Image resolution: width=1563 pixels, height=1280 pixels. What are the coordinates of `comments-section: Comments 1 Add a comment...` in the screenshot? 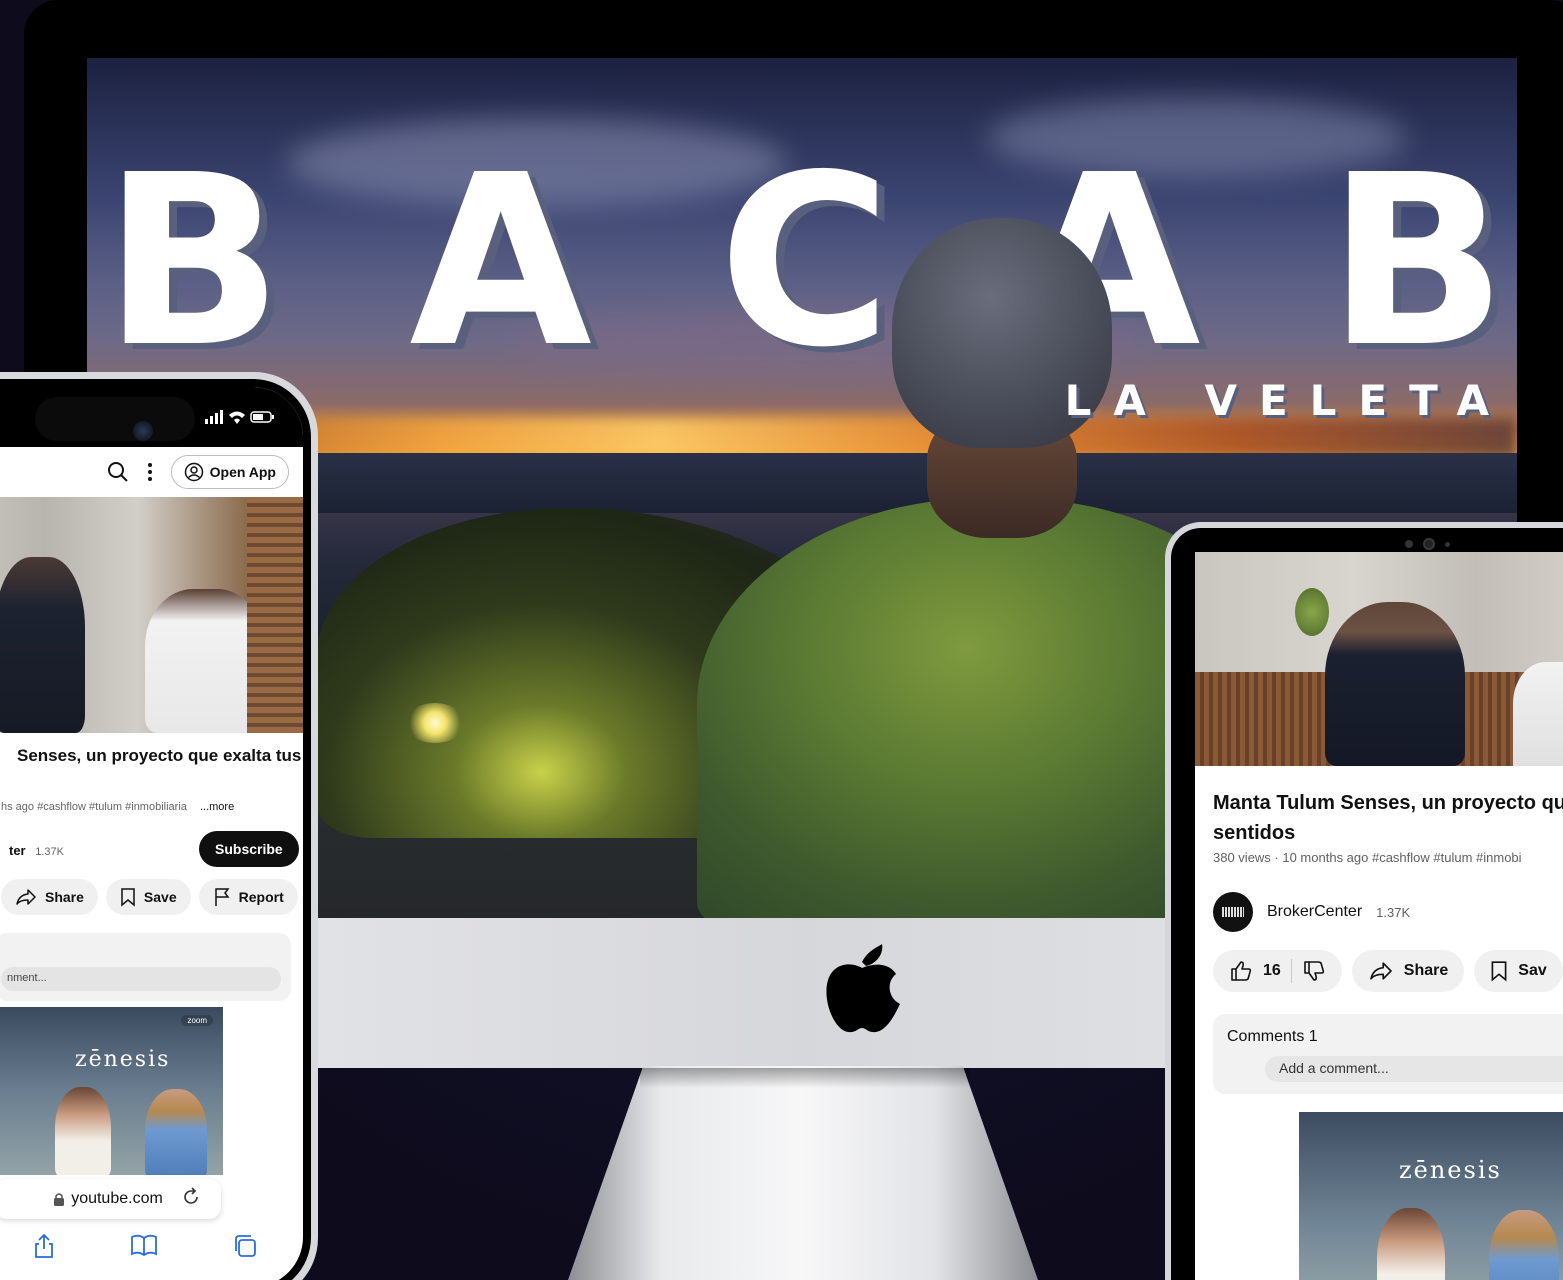 It's located at (1388, 1054).